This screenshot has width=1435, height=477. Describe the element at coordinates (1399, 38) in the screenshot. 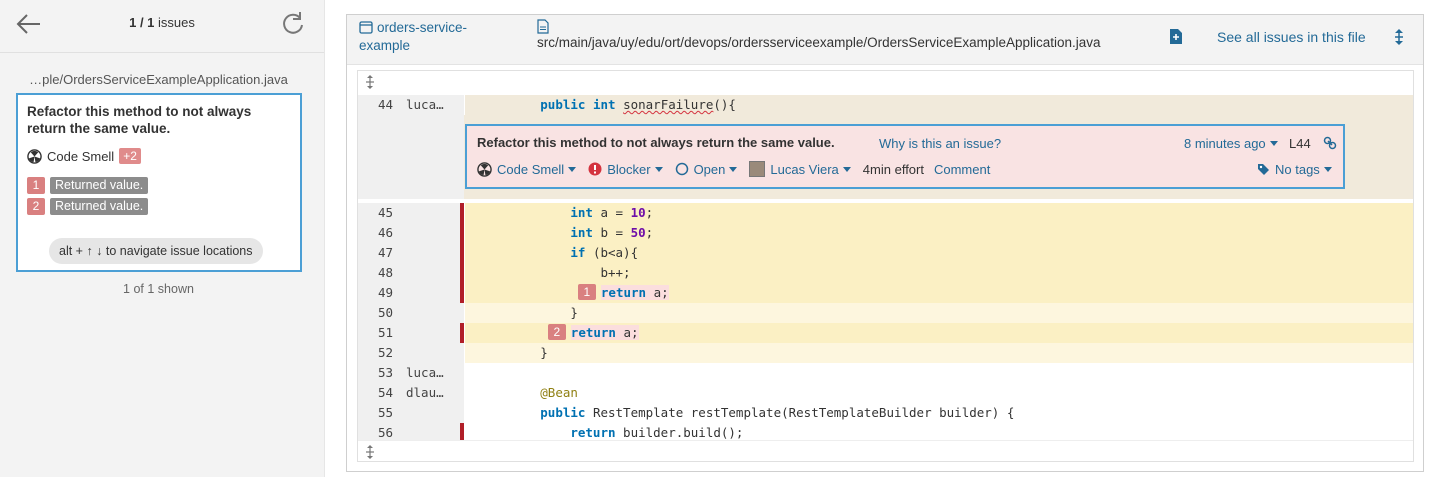

I see `expand-icon` at that location.